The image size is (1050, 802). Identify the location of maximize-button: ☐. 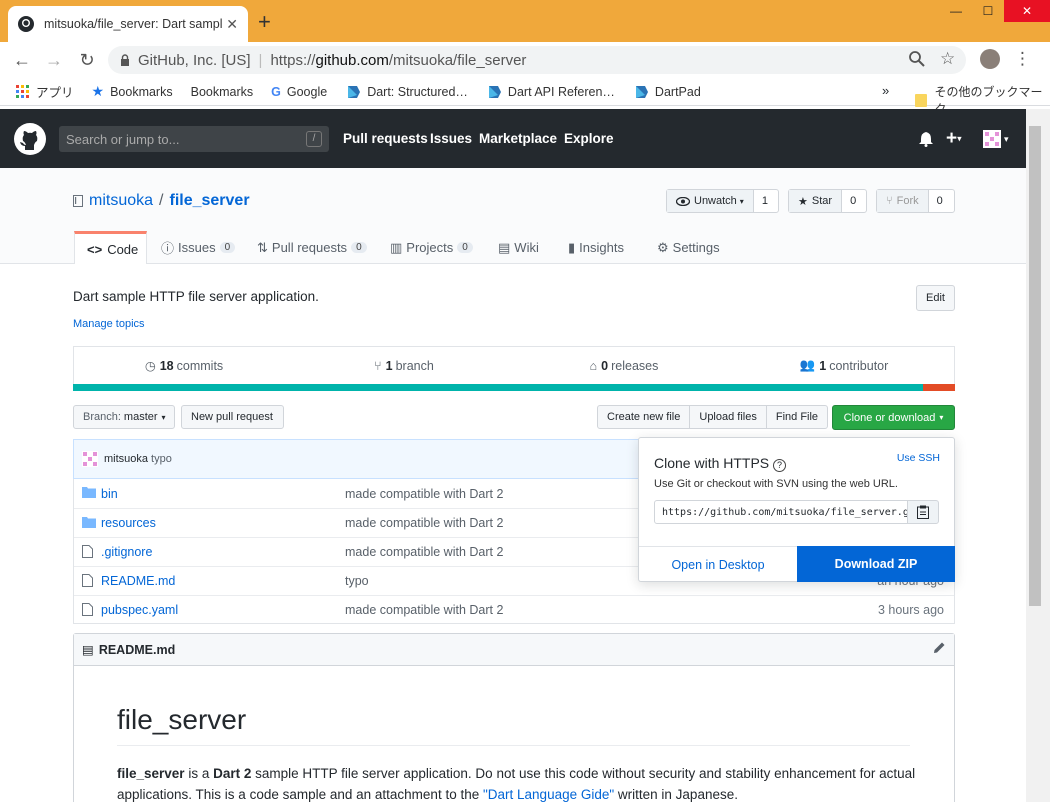
(988, 11).